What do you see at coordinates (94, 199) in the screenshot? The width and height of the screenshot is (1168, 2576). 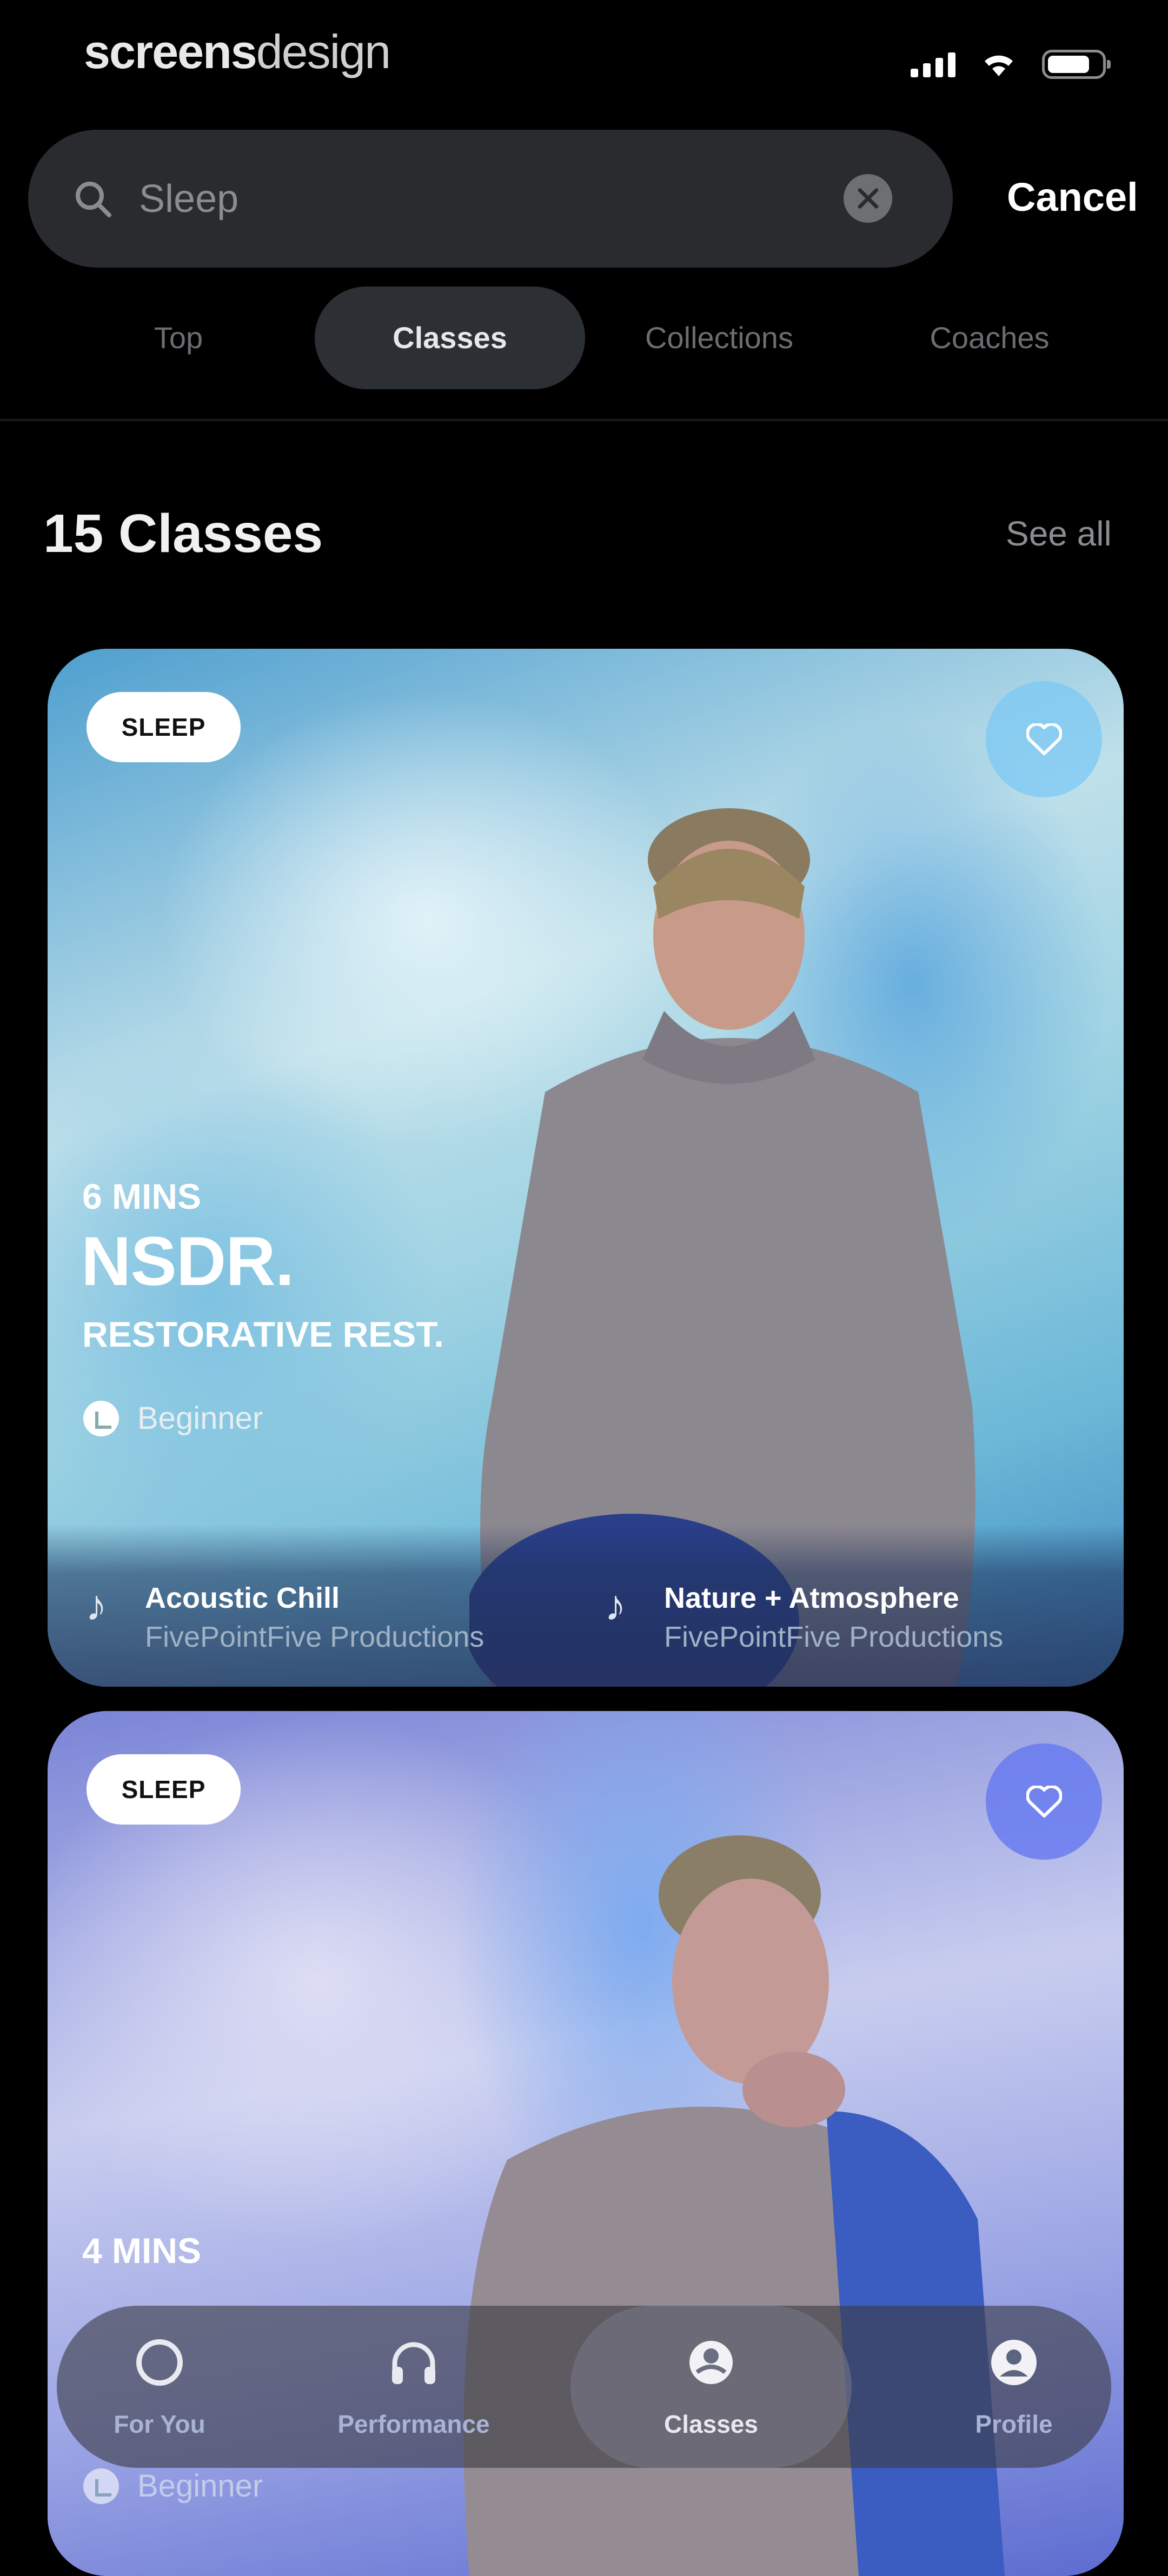 I see `search-icon` at bounding box center [94, 199].